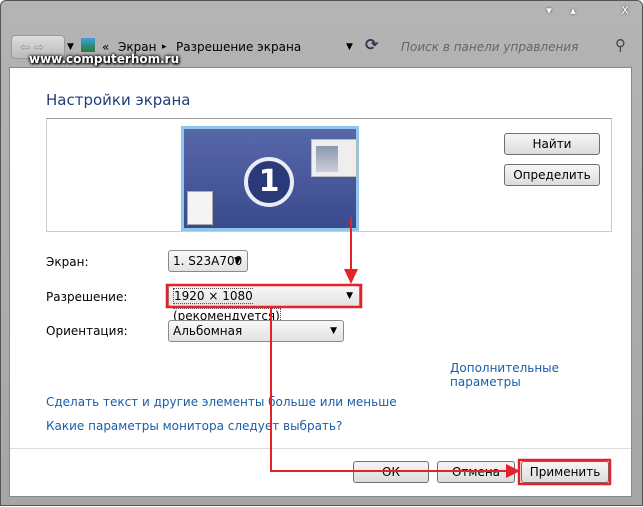 This screenshot has width=643, height=507. I want to click on close-button: X, so click(625, 11).